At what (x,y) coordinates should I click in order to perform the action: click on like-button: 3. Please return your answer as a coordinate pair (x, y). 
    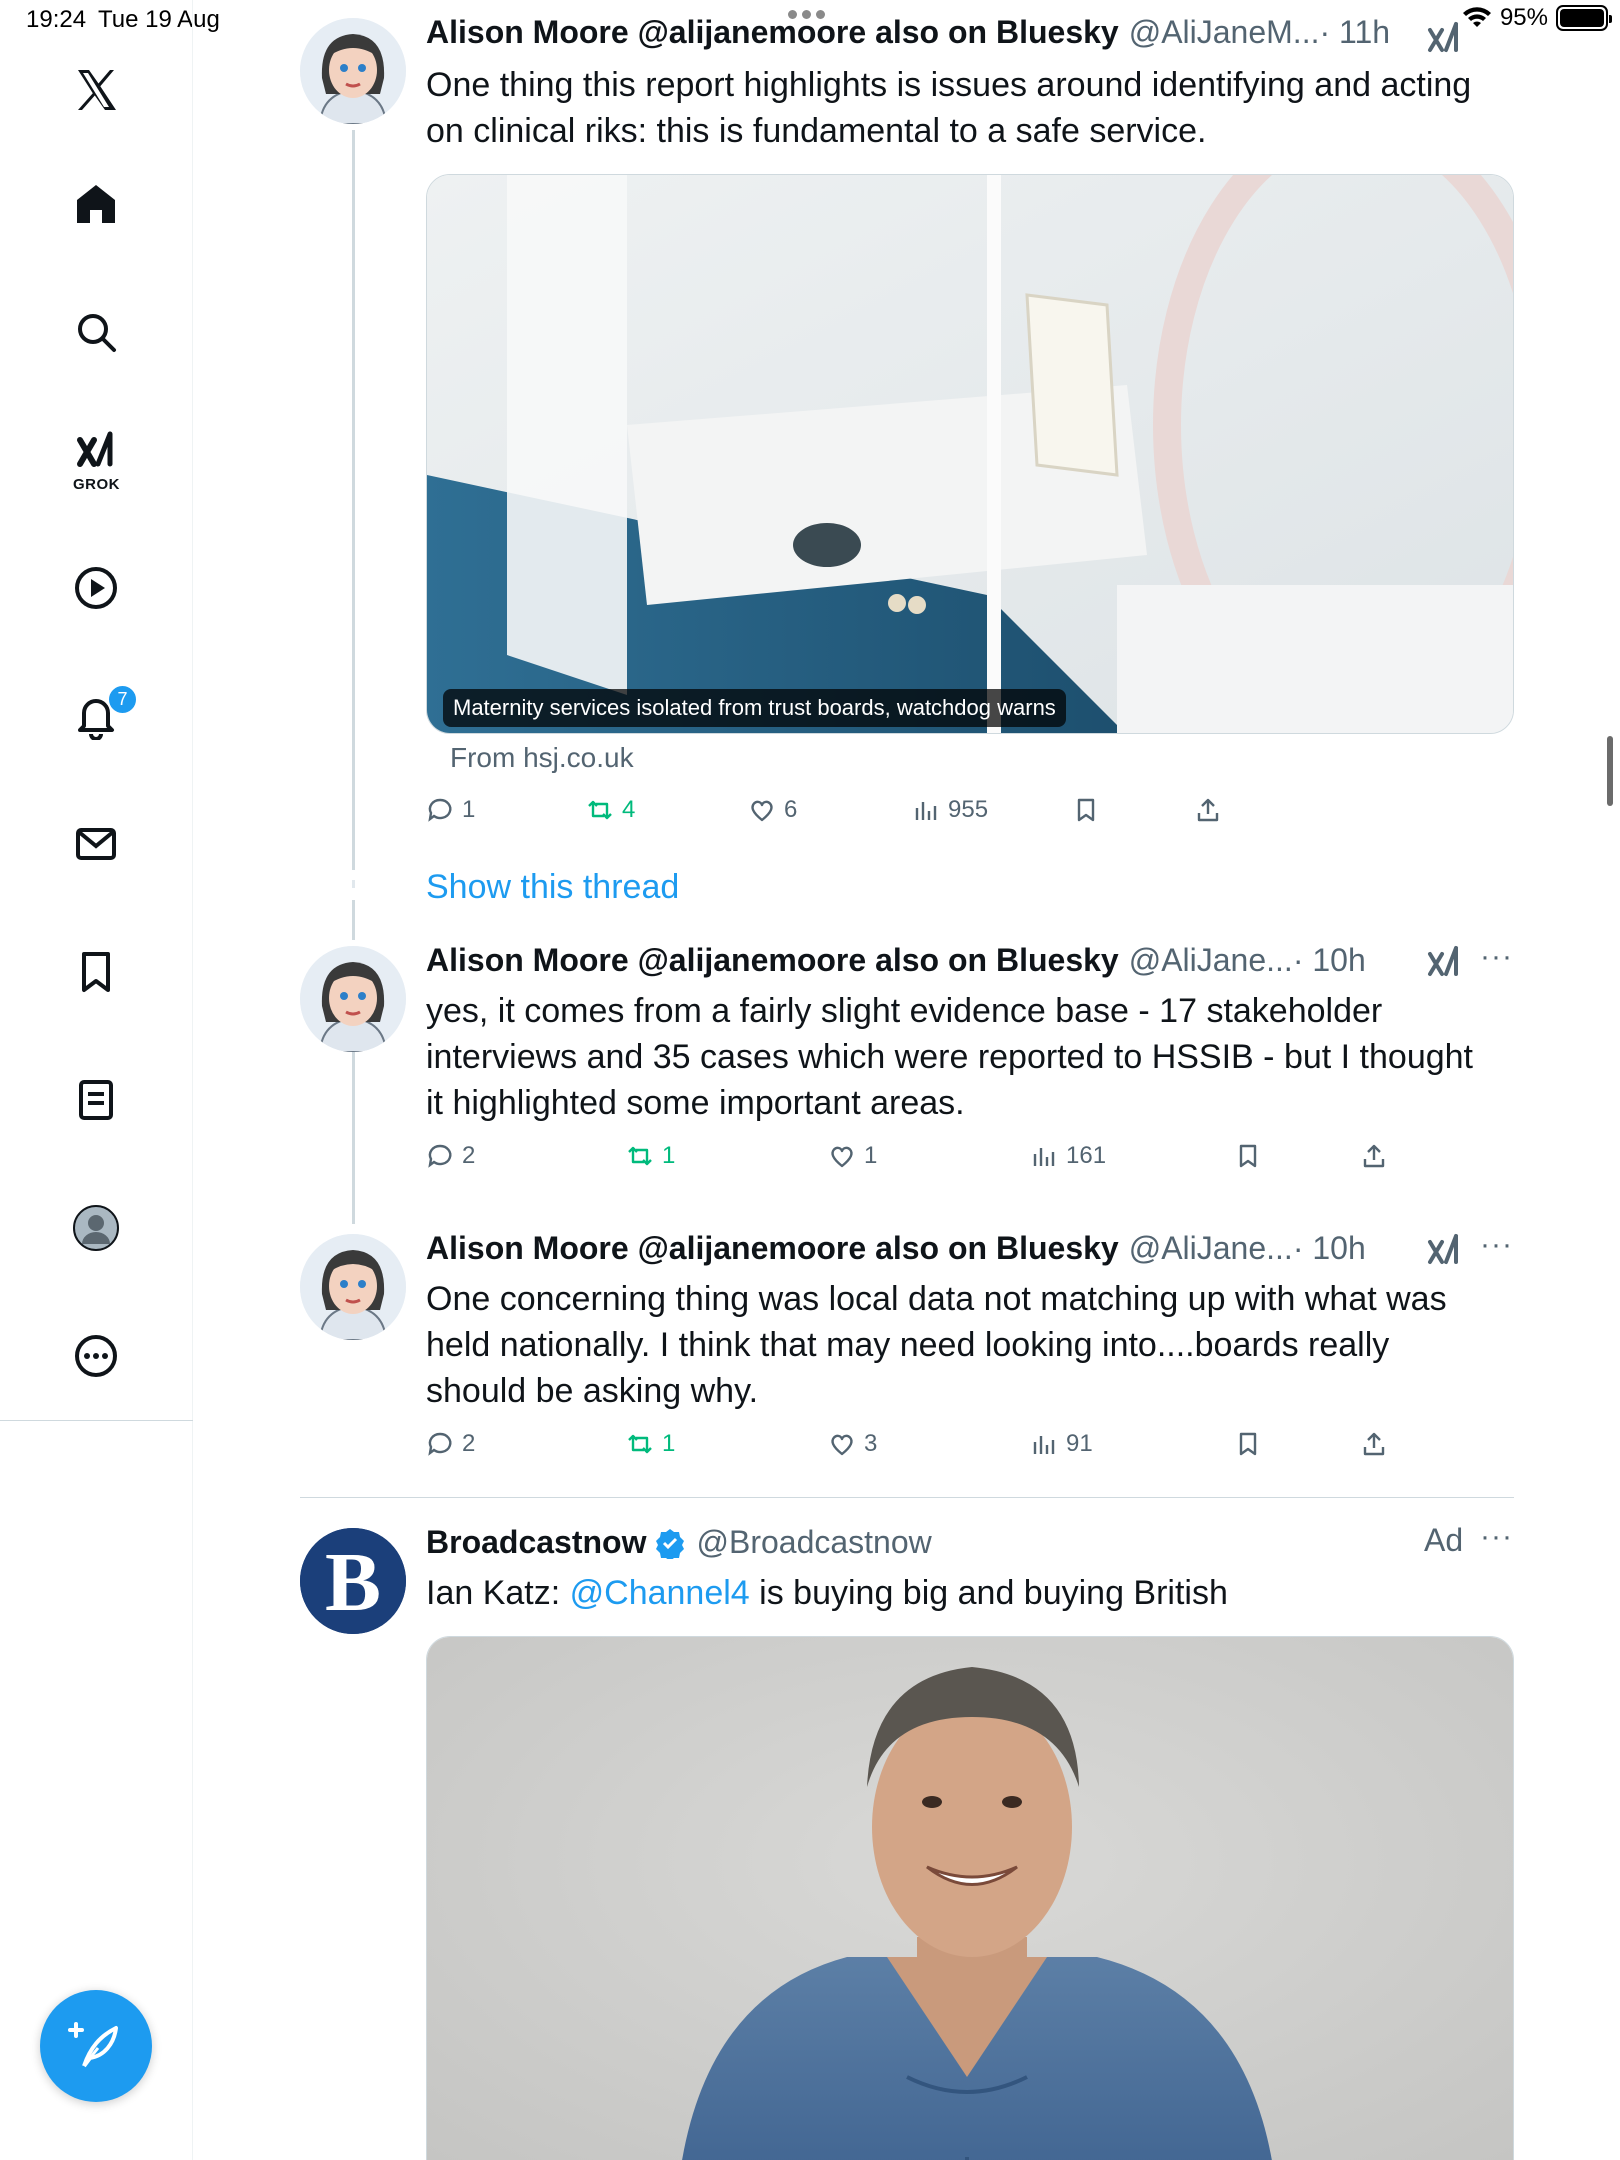
    Looking at the image, I should click on (852, 1444).